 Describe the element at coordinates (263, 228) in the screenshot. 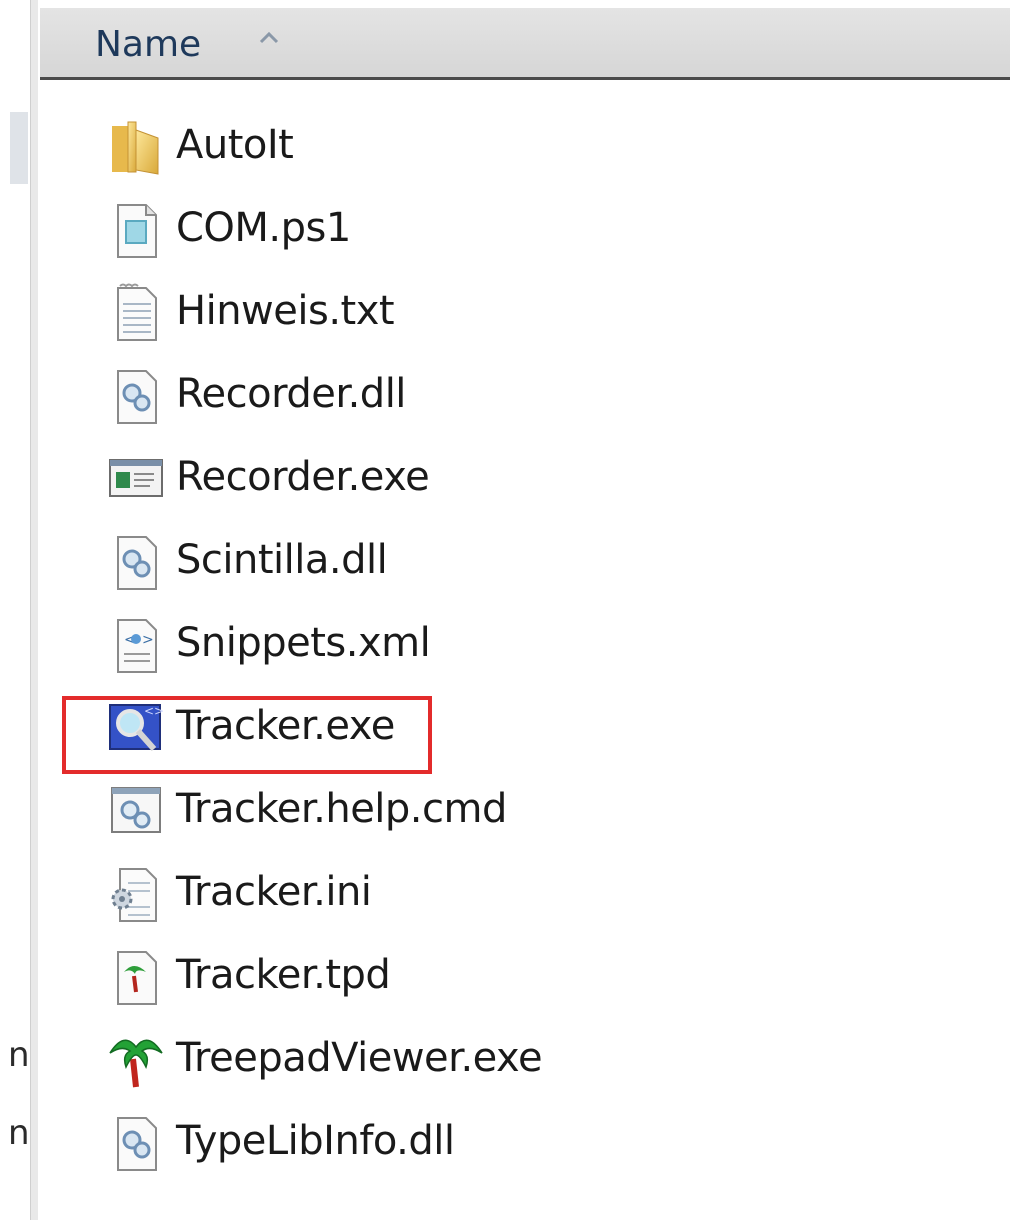

I see `file-name: COM.ps1` at that location.